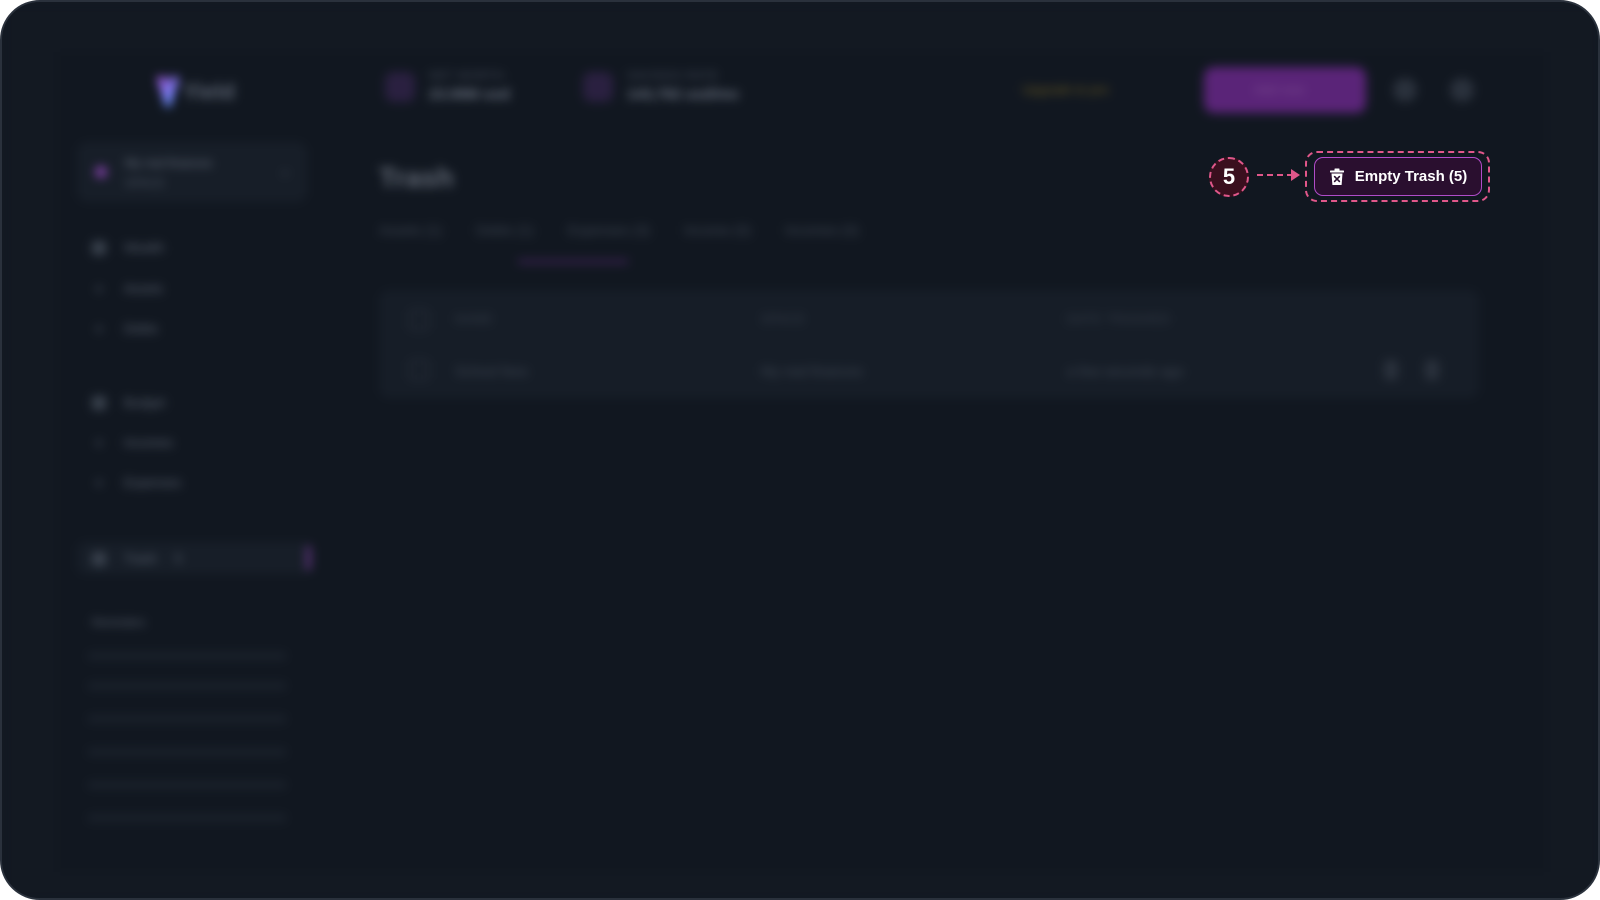  Describe the element at coordinates (285, 170) in the screenshot. I see `chevron-down-icon: ⌄` at that location.